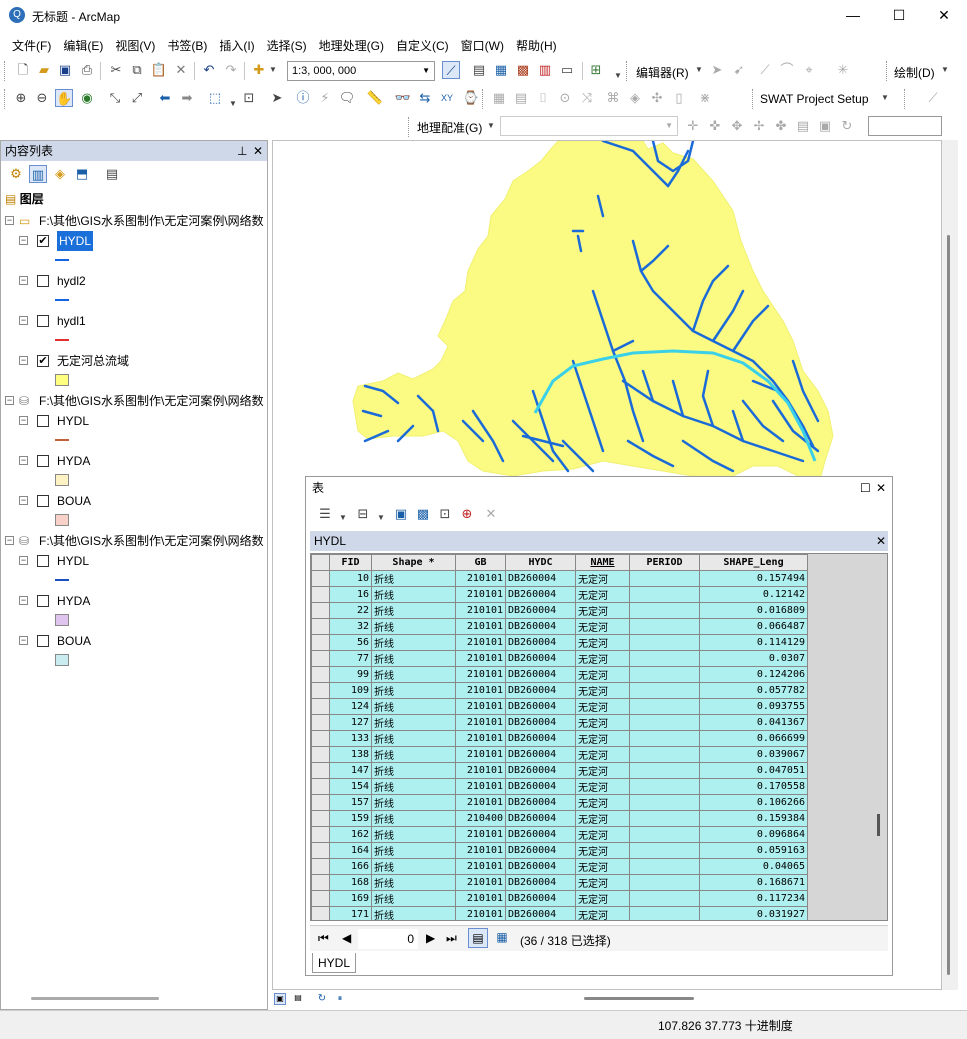 This screenshot has height=1039, width=967. I want to click on fixed-zoom-out-icon: ⤢, so click(137, 98).